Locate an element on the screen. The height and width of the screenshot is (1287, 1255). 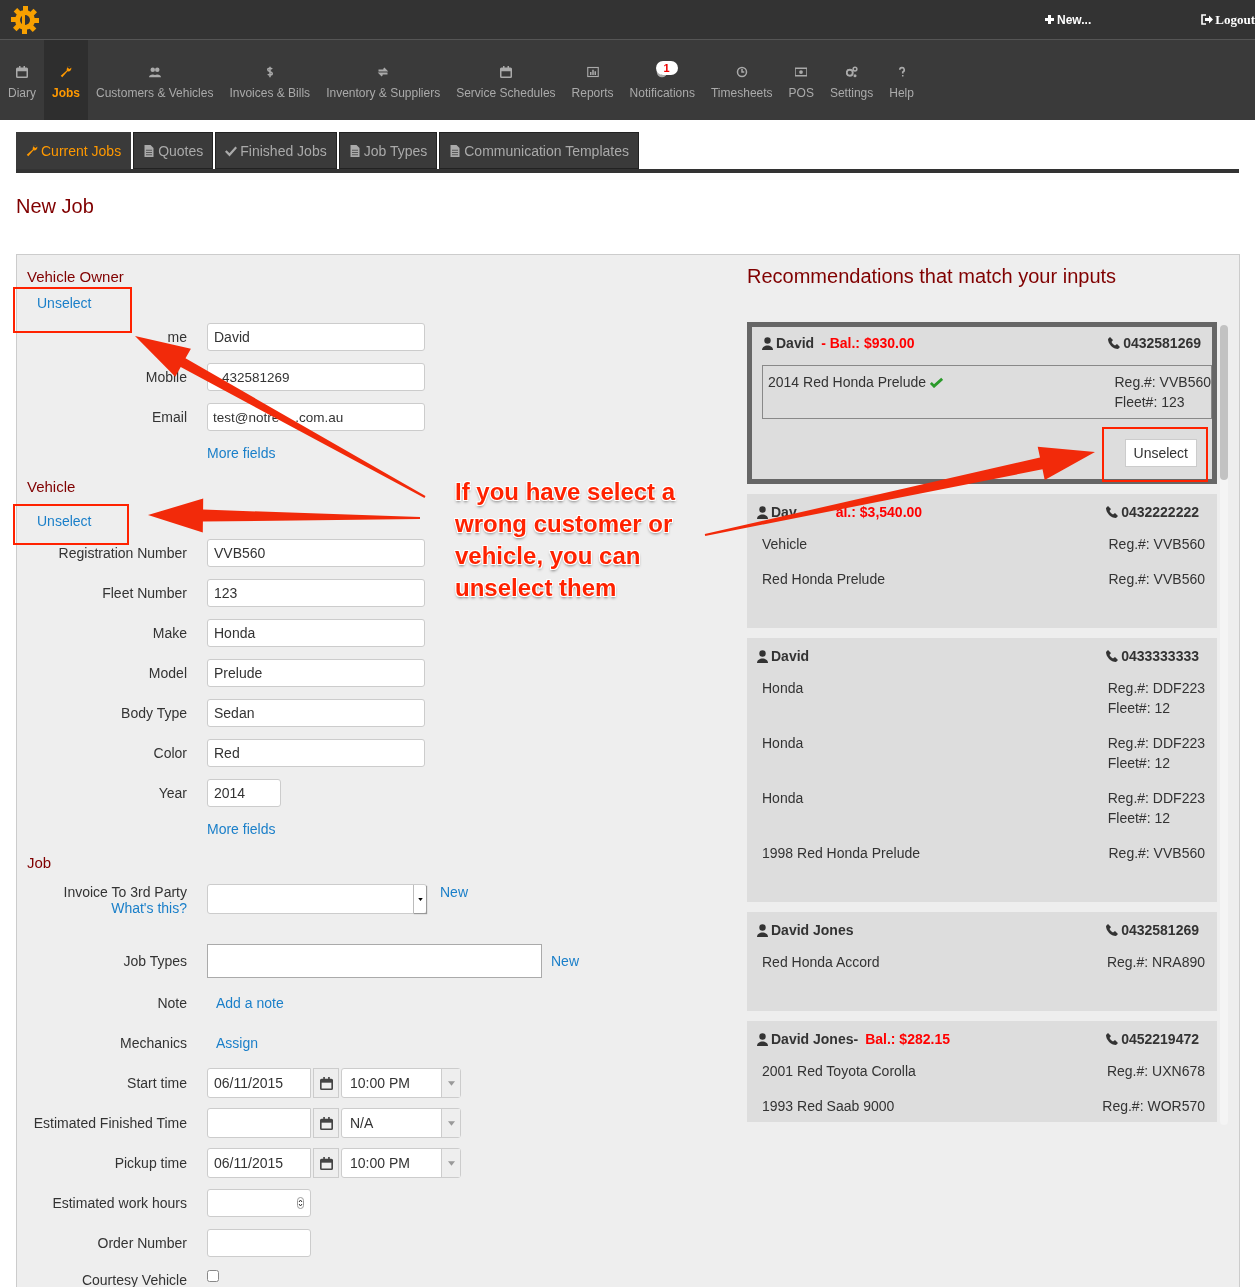
dropdown-field is located at coordinates (317, 899).